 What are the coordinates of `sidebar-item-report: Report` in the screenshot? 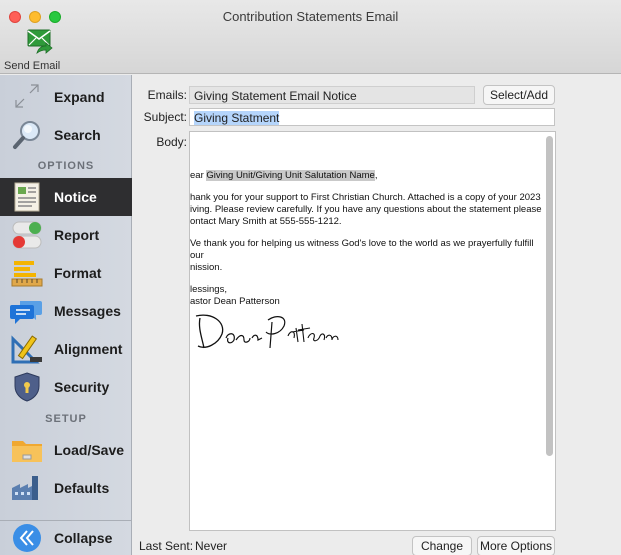 It's located at (66, 235).